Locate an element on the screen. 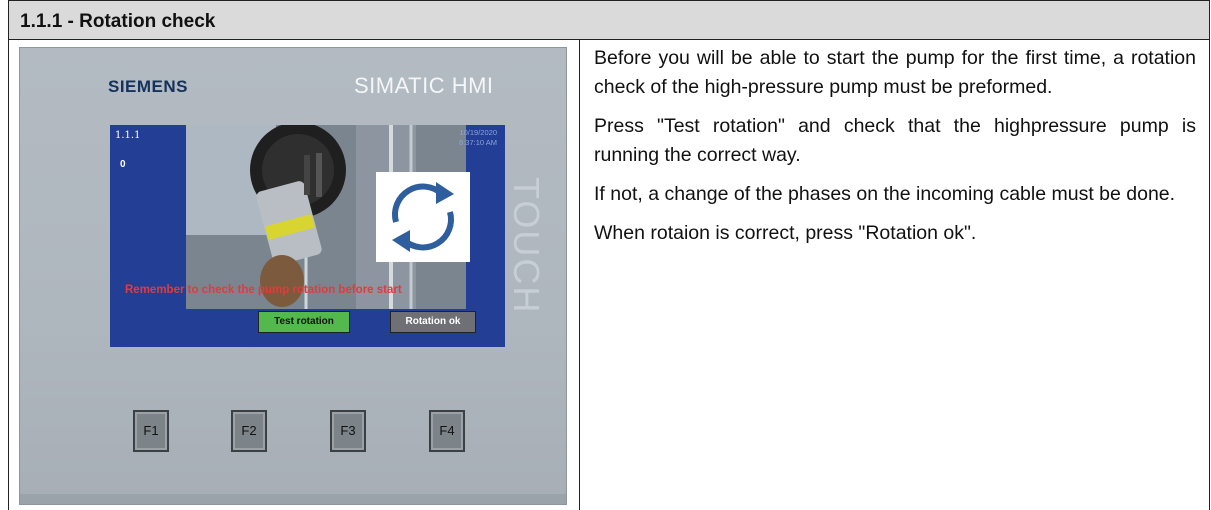 The width and height of the screenshot is (1211, 510). table-header: 1.1.1 - Rotation check is located at coordinates (609, 20).